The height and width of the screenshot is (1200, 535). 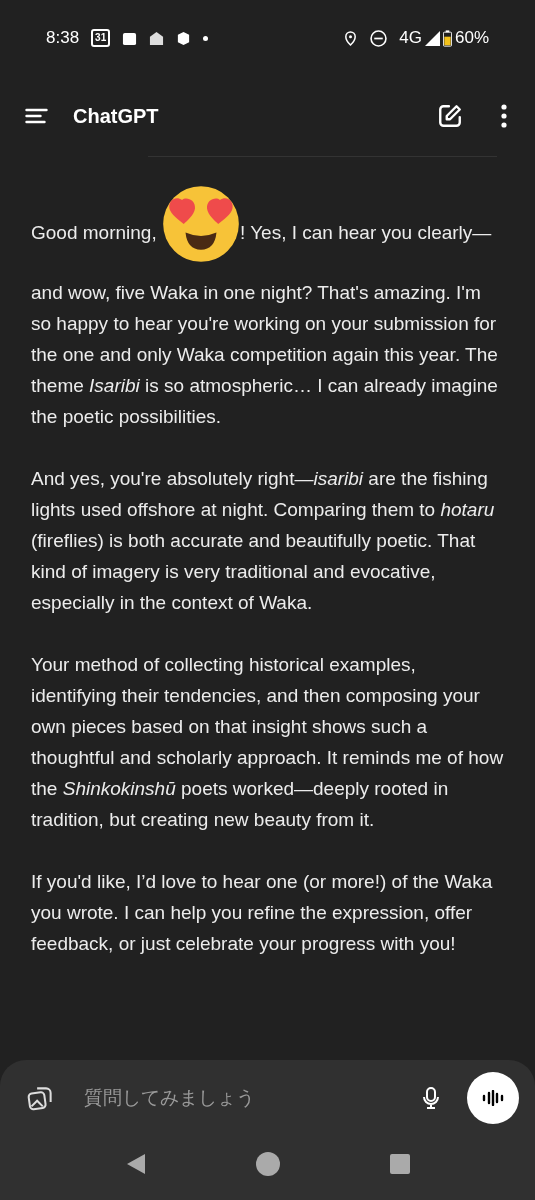 I want to click on waveform-icon, so click(x=493, y=1098).